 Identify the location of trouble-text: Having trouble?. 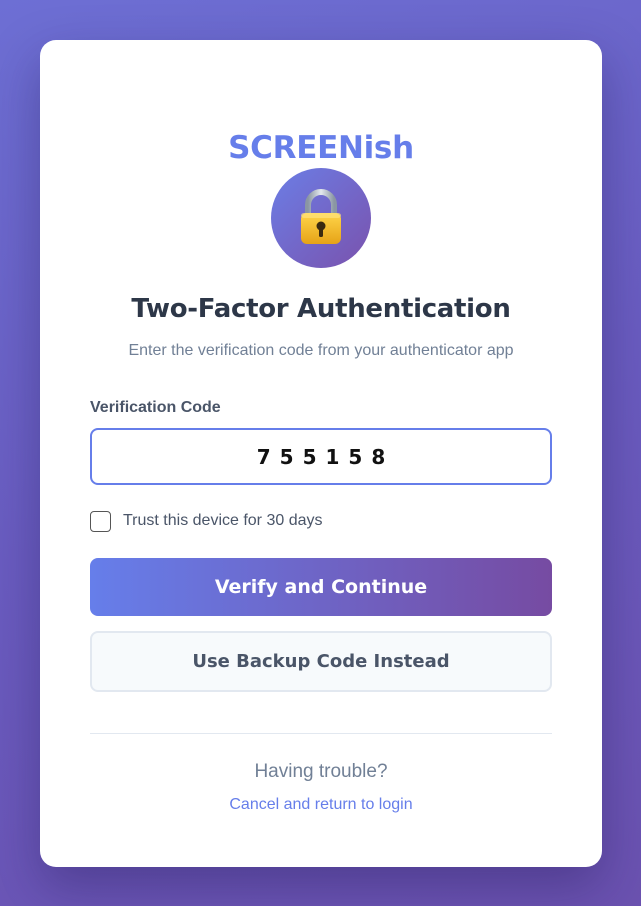
(321, 771).